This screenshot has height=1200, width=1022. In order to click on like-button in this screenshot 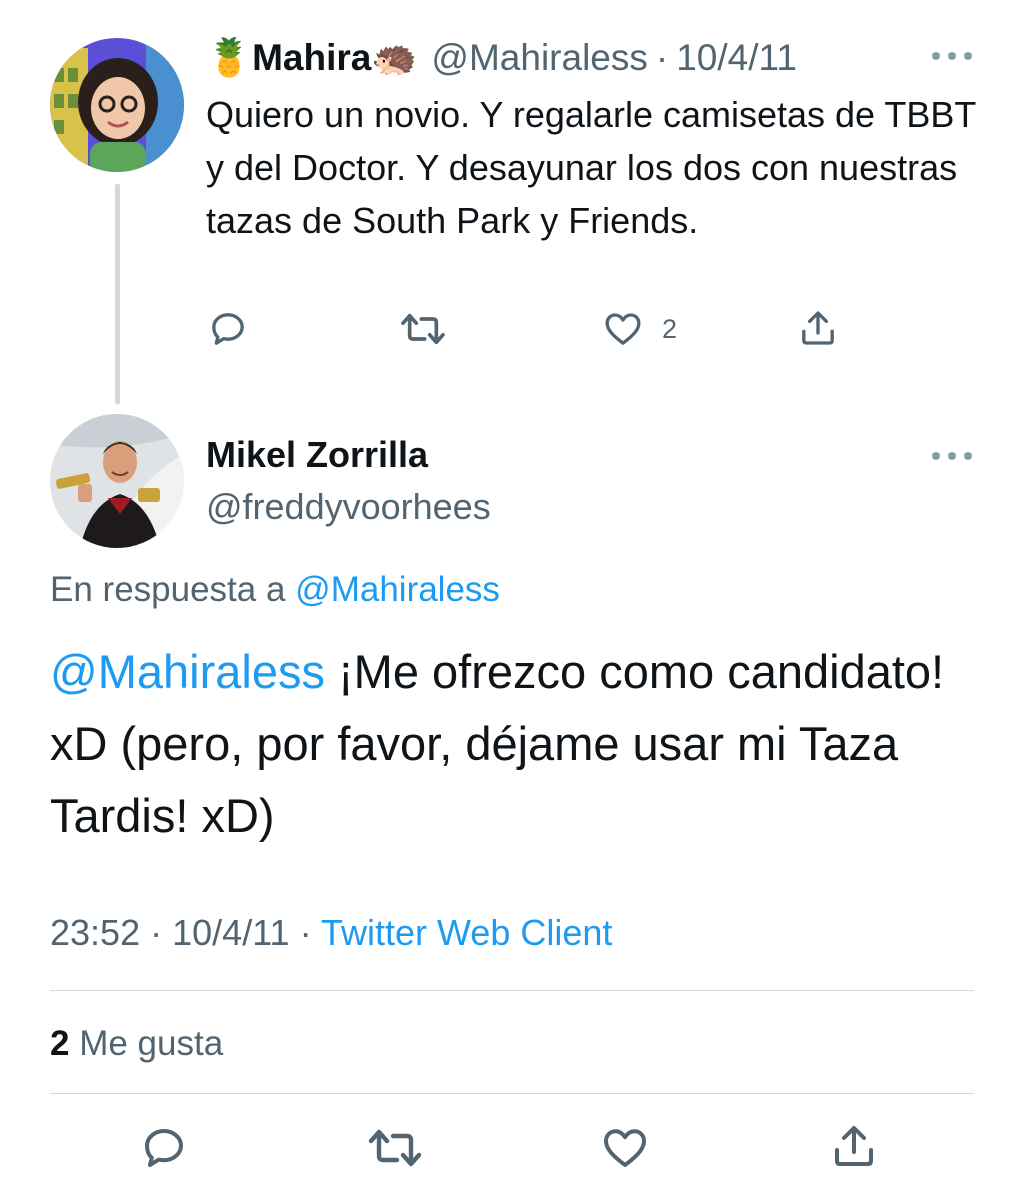, I will do `click(625, 1148)`.